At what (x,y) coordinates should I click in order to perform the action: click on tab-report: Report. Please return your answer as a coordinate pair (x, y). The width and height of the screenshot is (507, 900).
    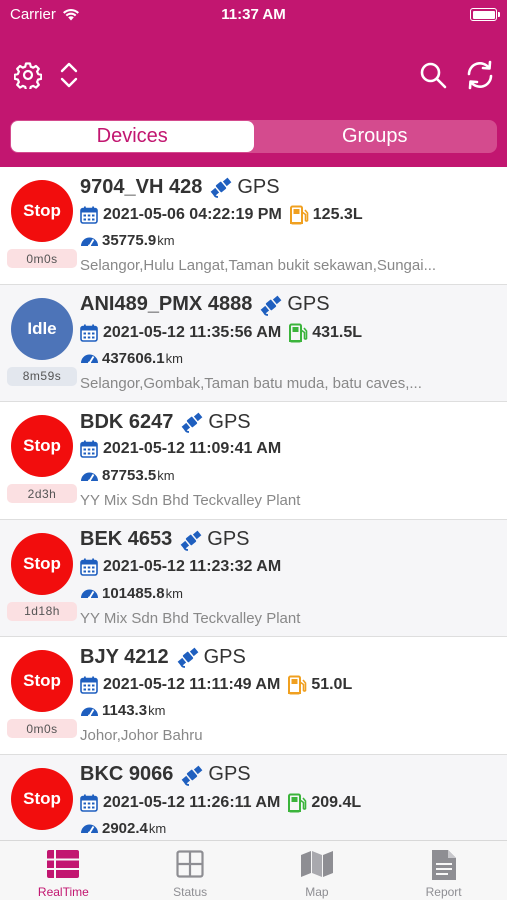
    Looking at the image, I should click on (443, 870).